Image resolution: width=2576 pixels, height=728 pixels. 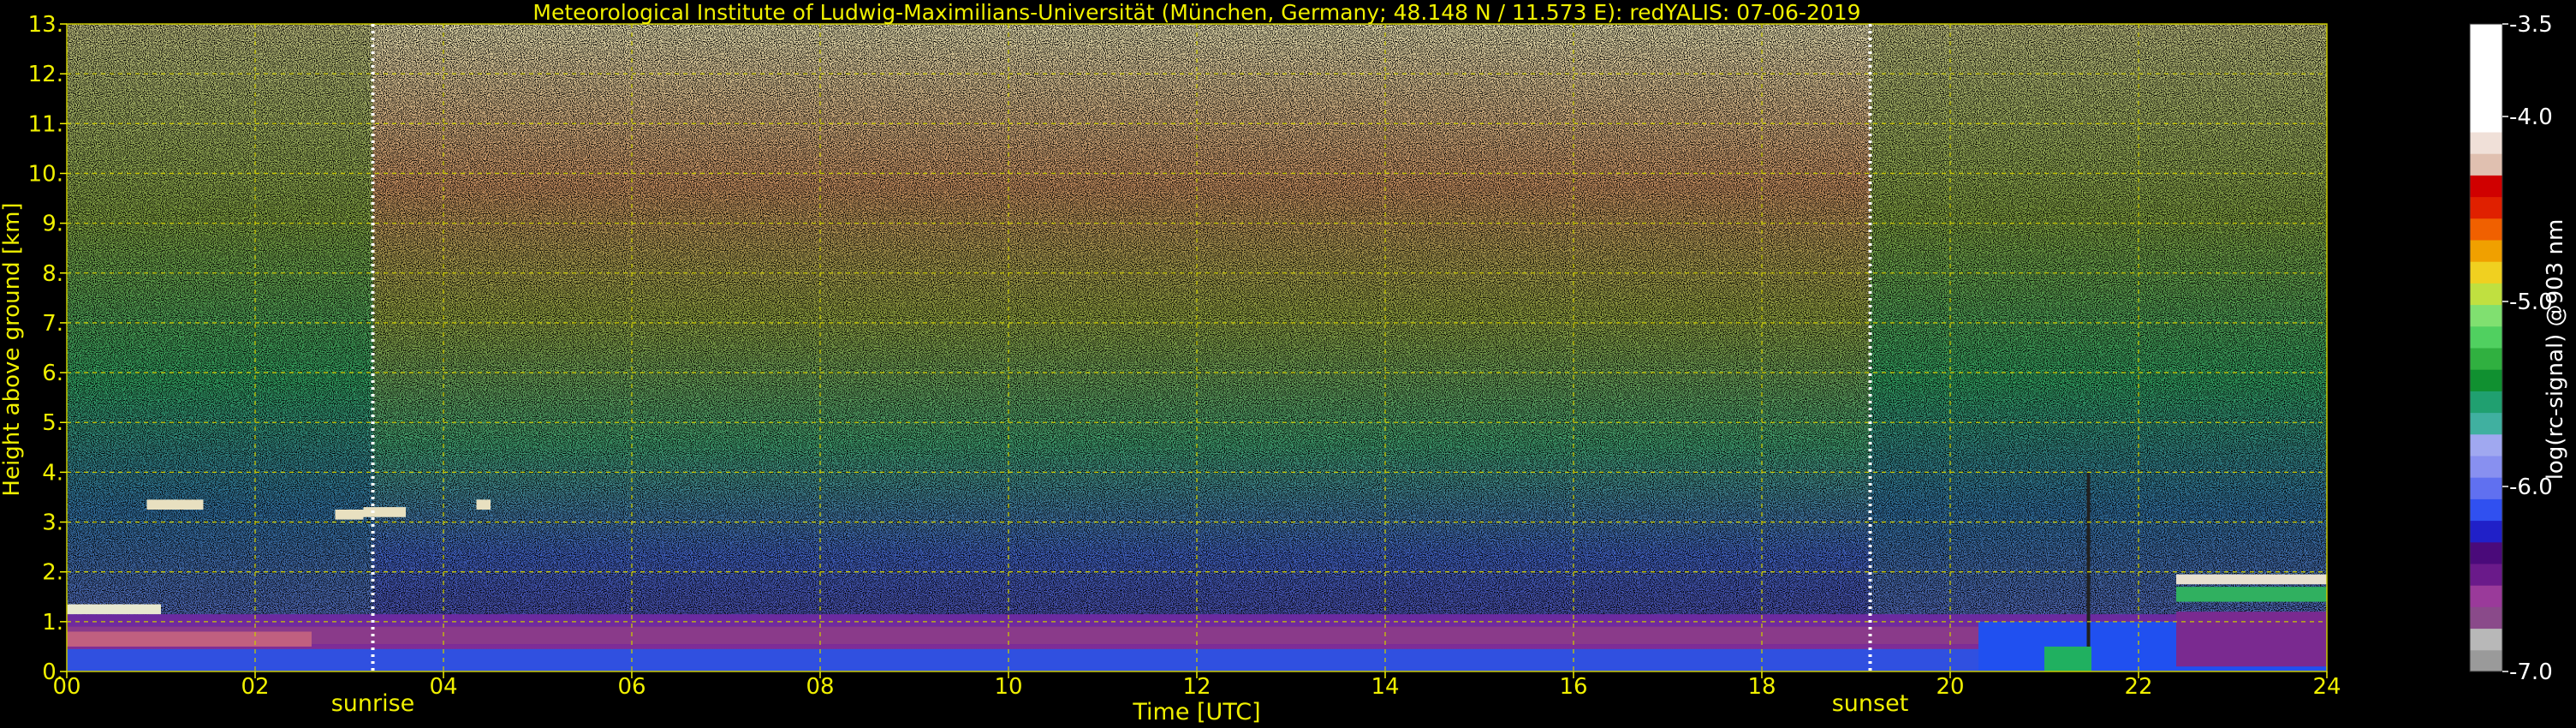 What do you see at coordinates (2326, 687) in the screenshot?
I see `x-tick-label: 24` at bounding box center [2326, 687].